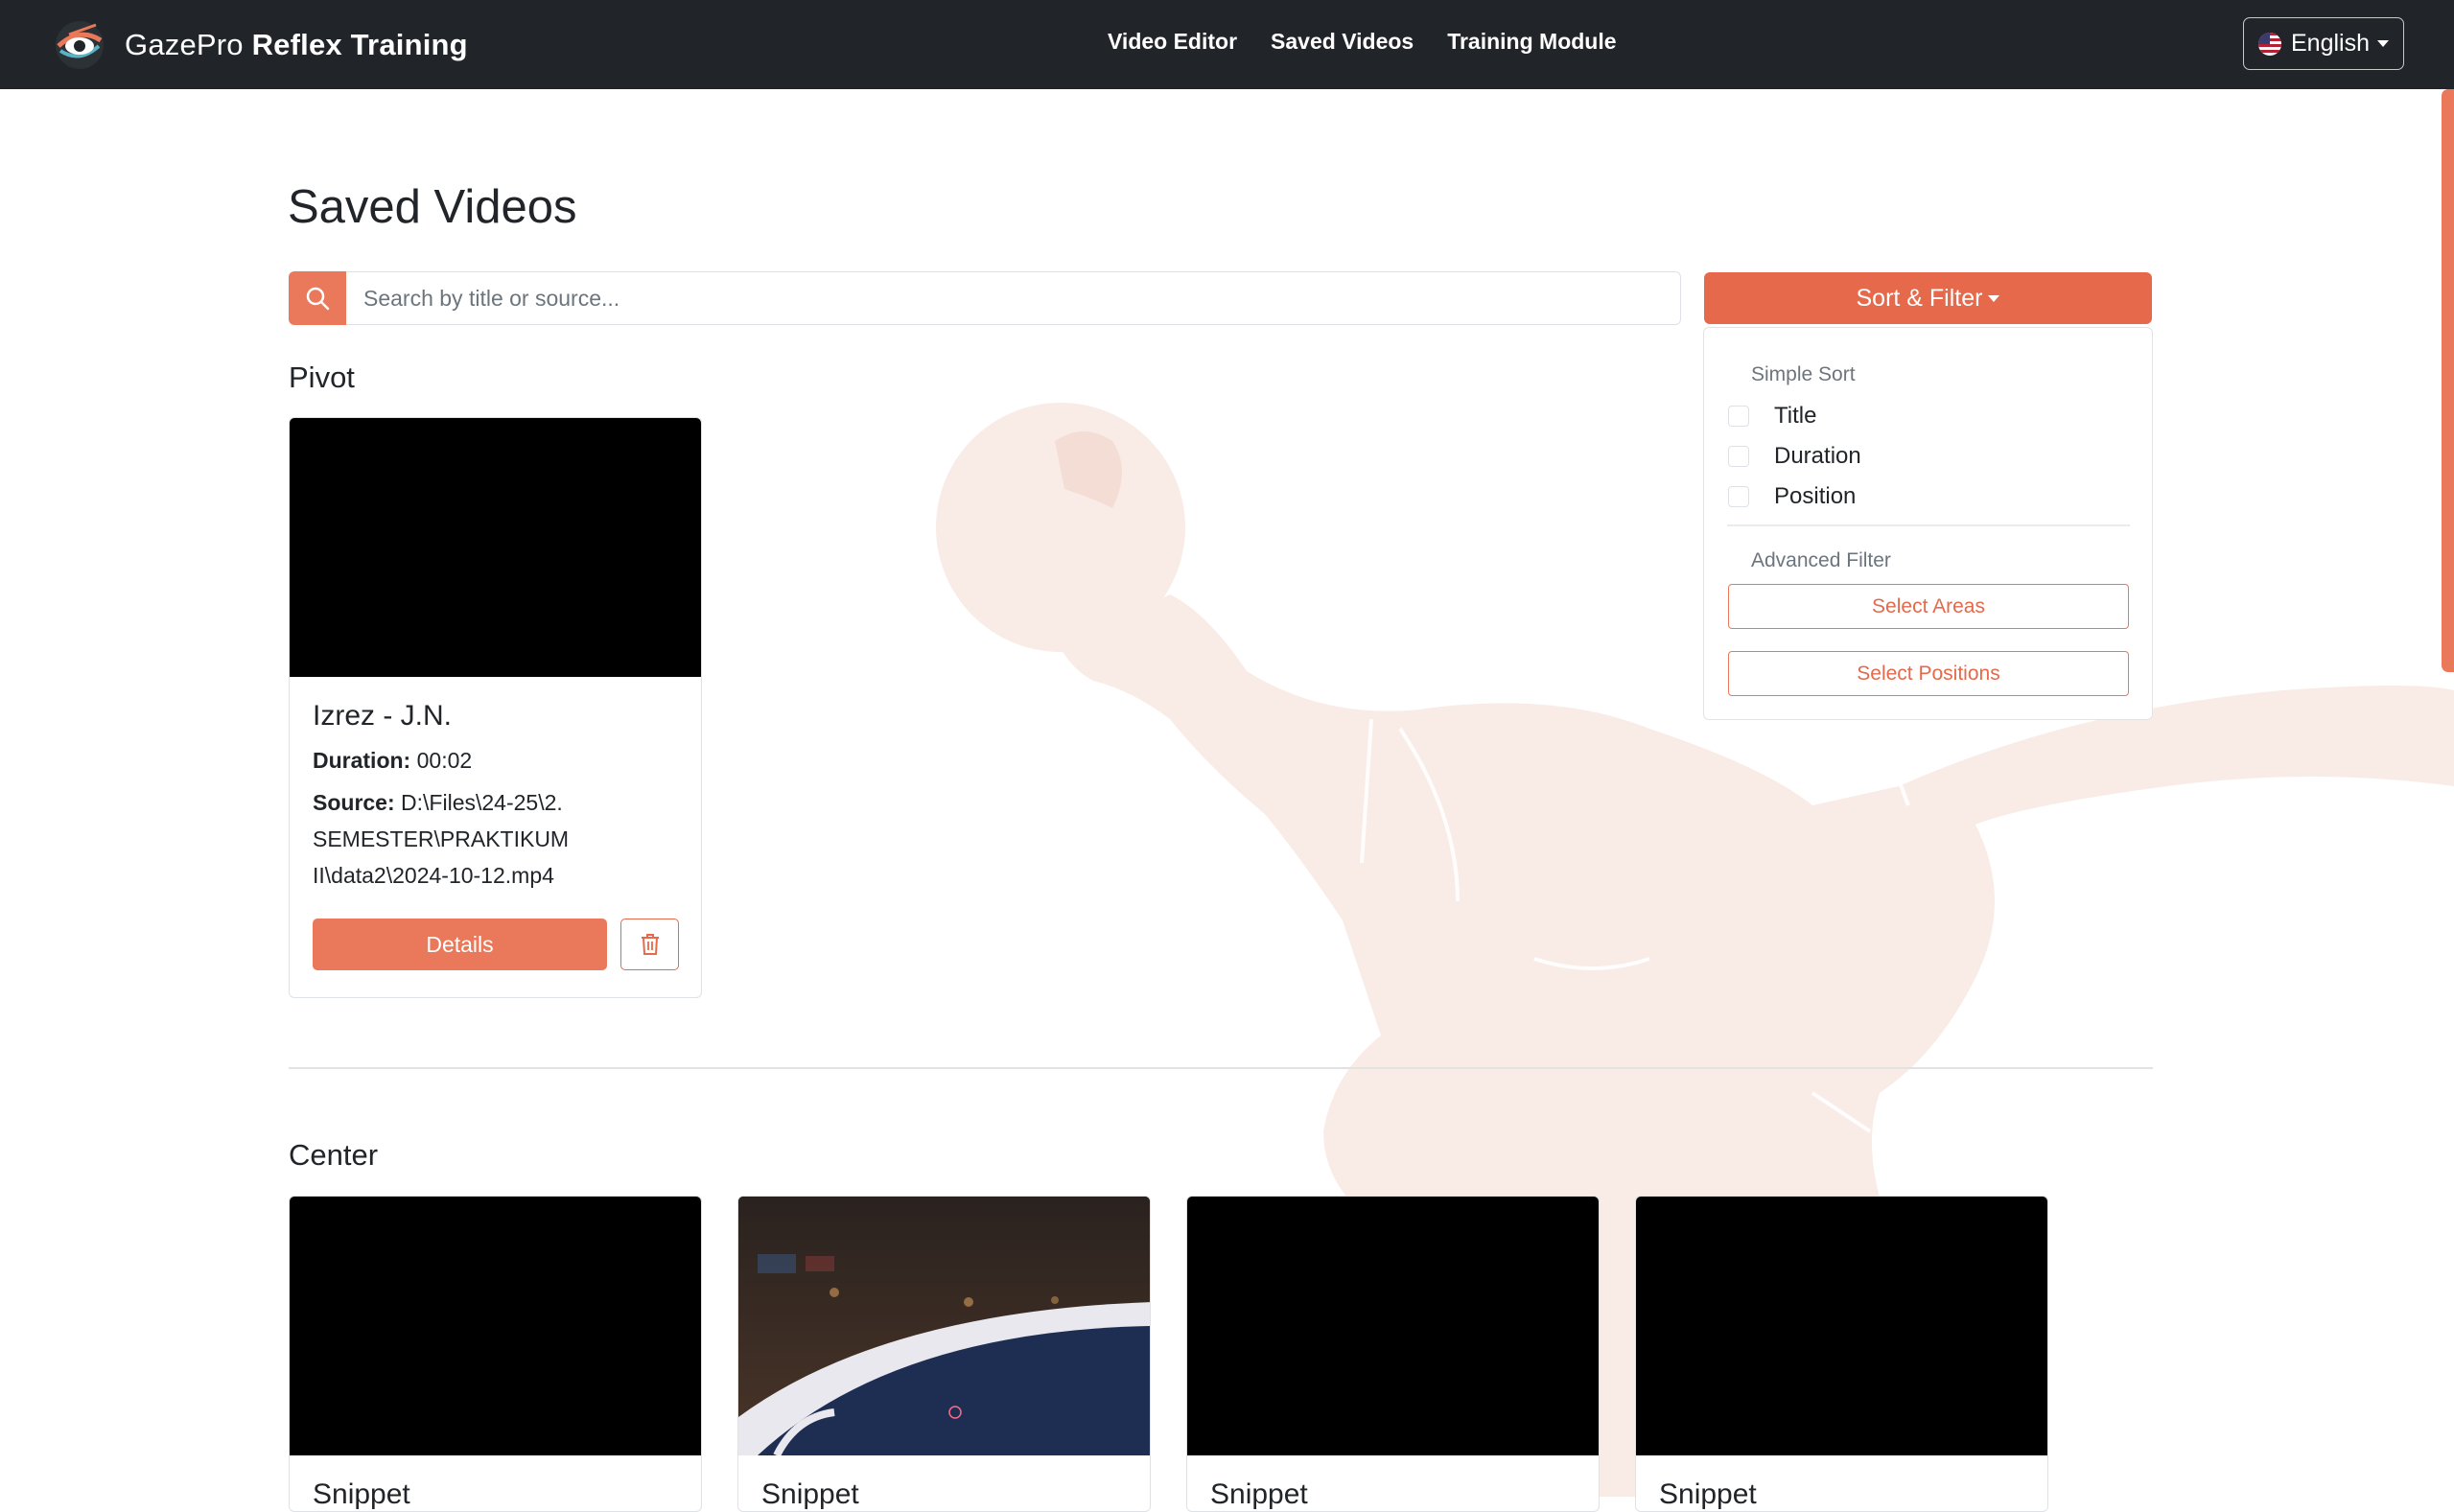 The image size is (2454, 1512). I want to click on search-button, so click(317, 298).